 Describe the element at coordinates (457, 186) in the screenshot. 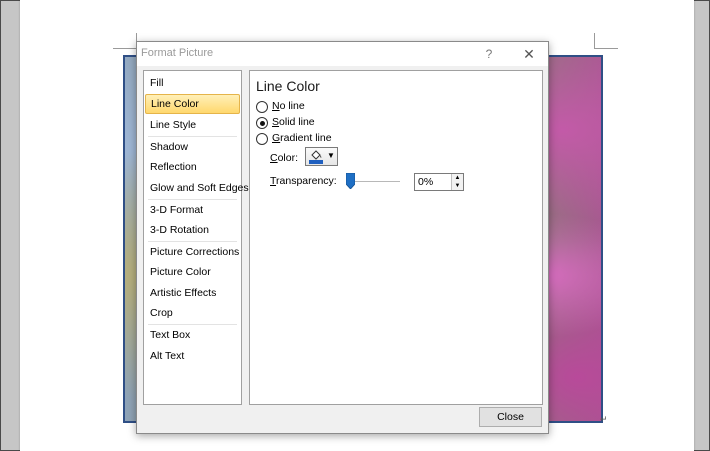

I see `spin-down-icon: ▼` at that location.